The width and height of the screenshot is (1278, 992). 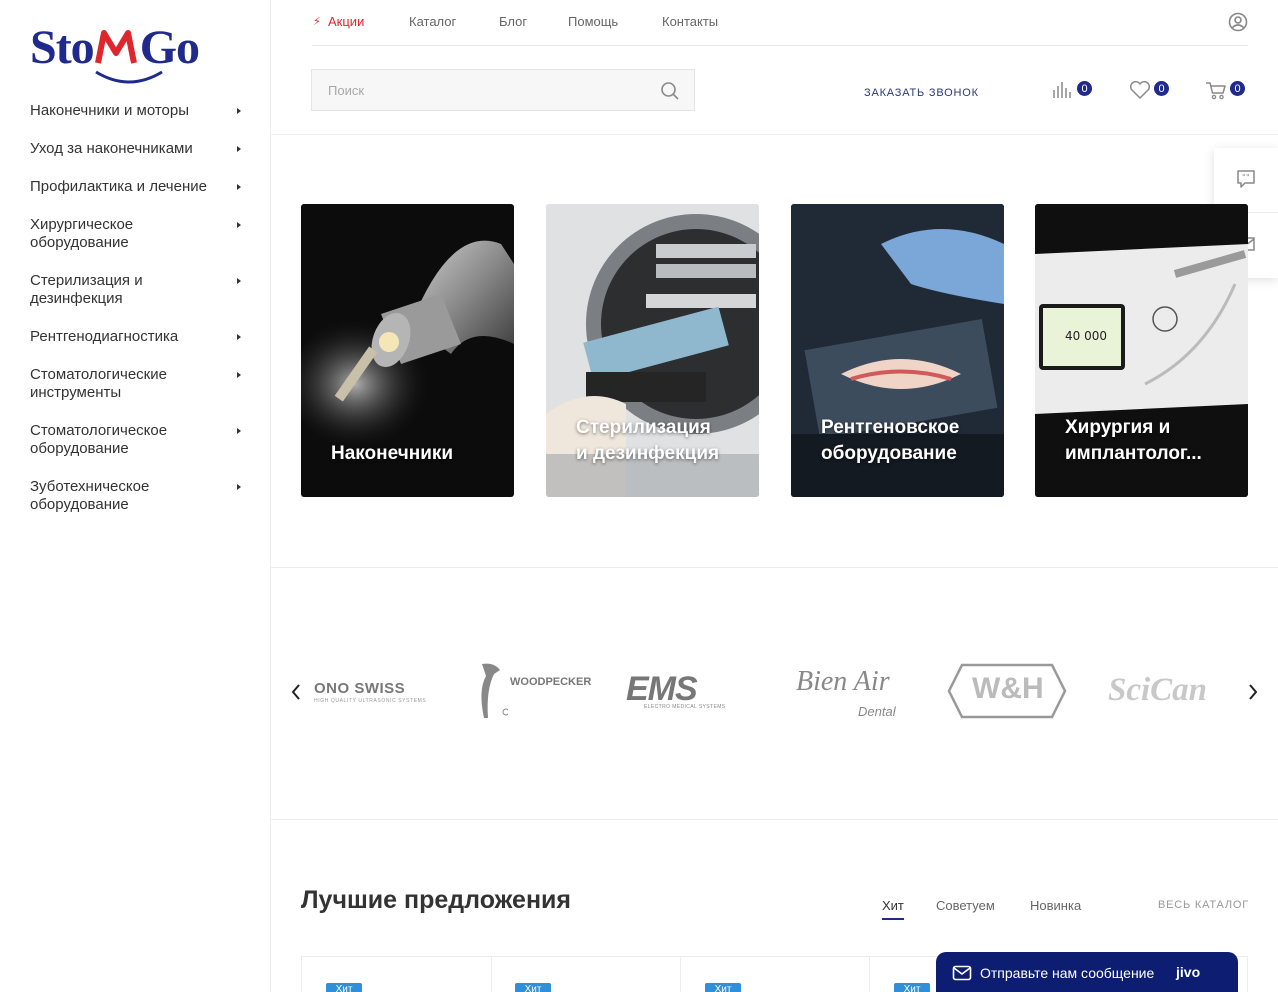 I want to click on heart-icon, so click(x=1140, y=90).